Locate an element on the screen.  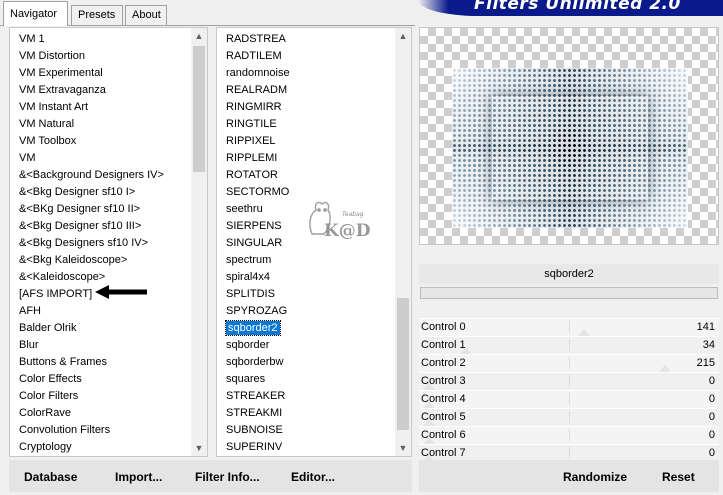
filter-item: RINGMIRR is located at coordinates (253, 107).